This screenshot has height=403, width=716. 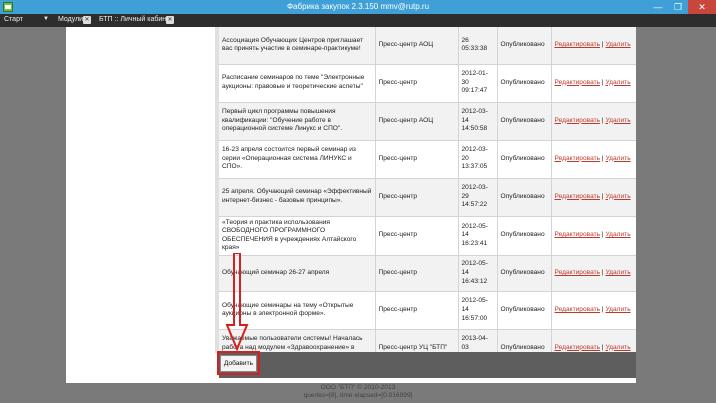 What do you see at coordinates (474, 129) in the screenshot?
I see `time-part: 14:50:58` at bounding box center [474, 129].